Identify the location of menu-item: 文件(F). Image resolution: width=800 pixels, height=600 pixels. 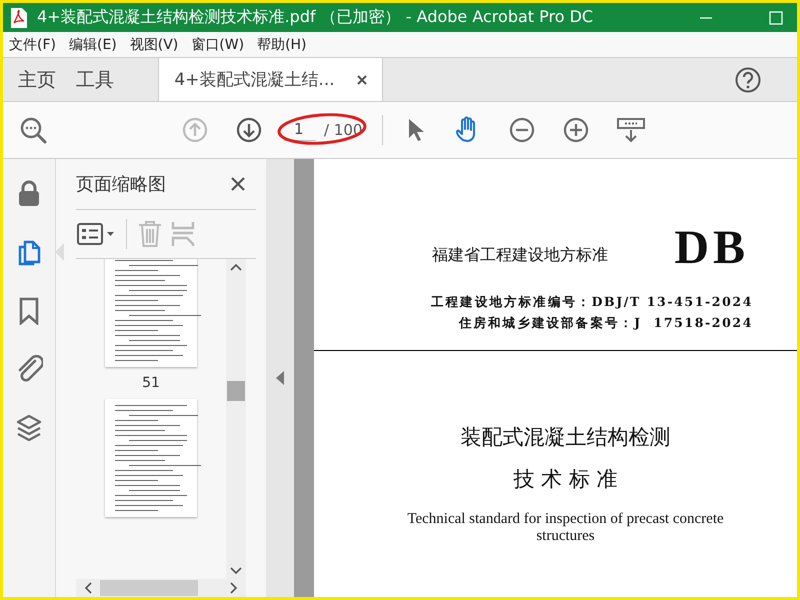
(33, 45).